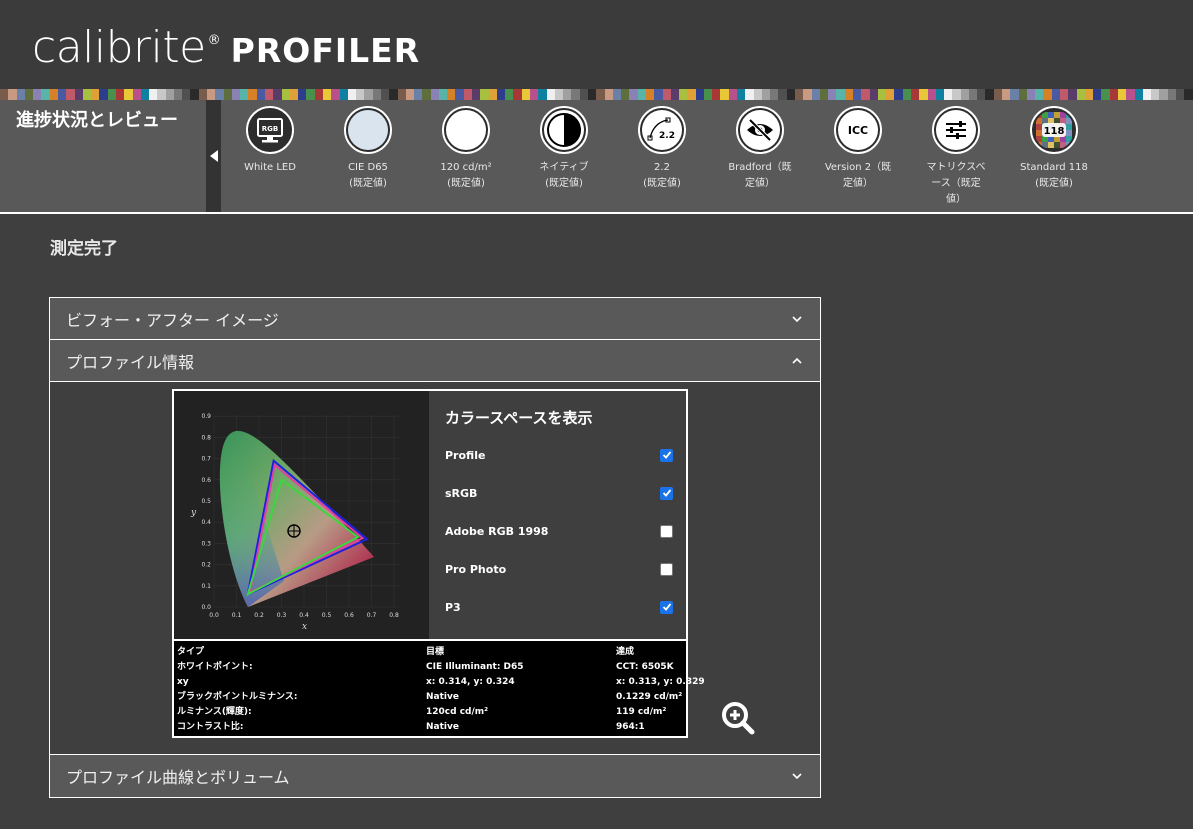  I want to click on colorspace-option-label: Adobe RGB 1998, so click(497, 531).